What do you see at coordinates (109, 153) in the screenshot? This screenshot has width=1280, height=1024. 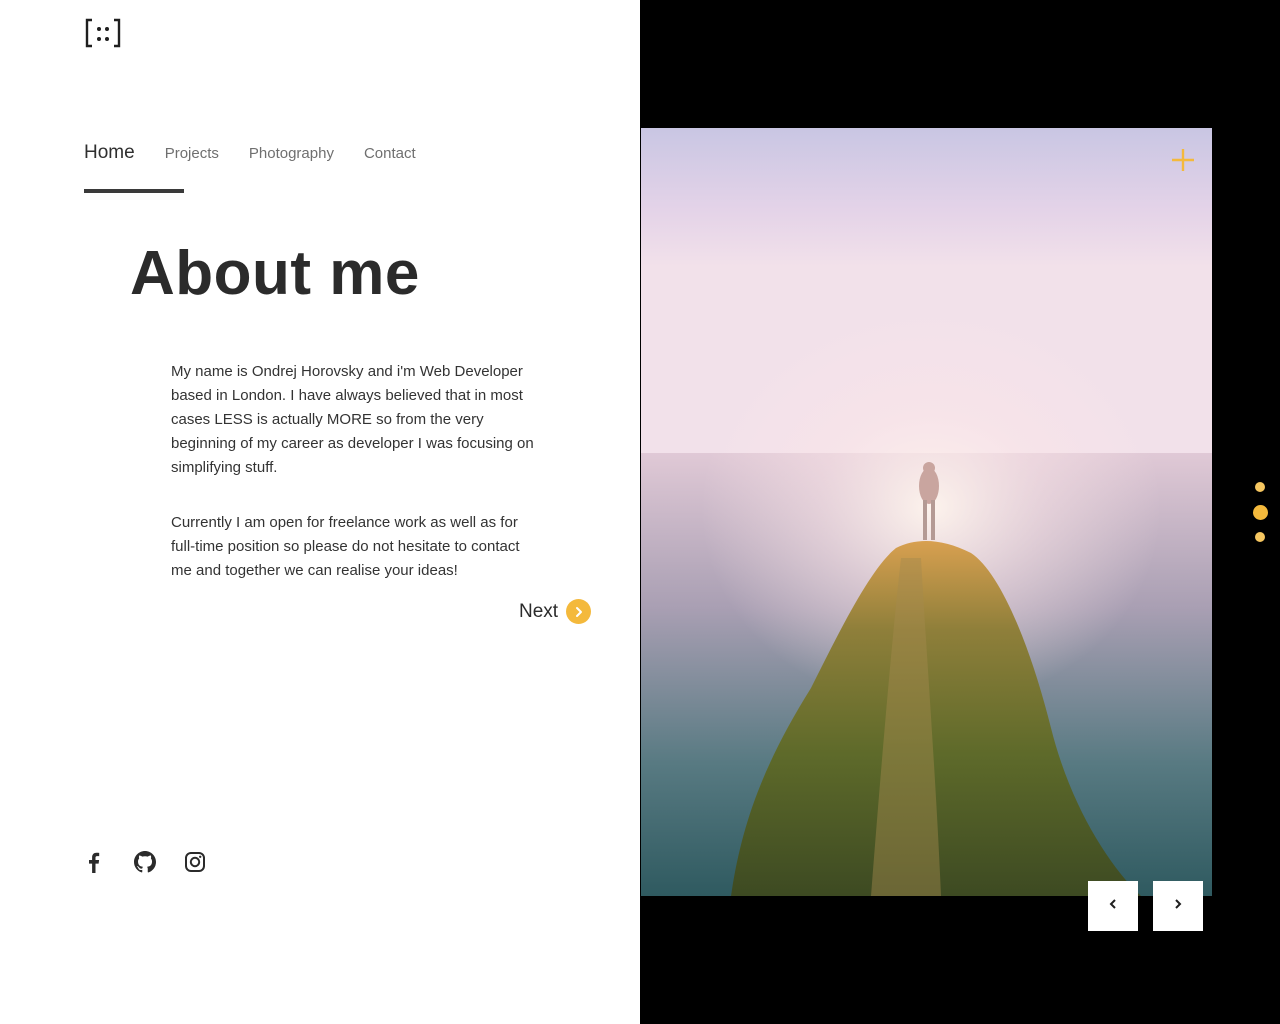 I see `nav-item-home: Home` at bounding box center [109, 153].